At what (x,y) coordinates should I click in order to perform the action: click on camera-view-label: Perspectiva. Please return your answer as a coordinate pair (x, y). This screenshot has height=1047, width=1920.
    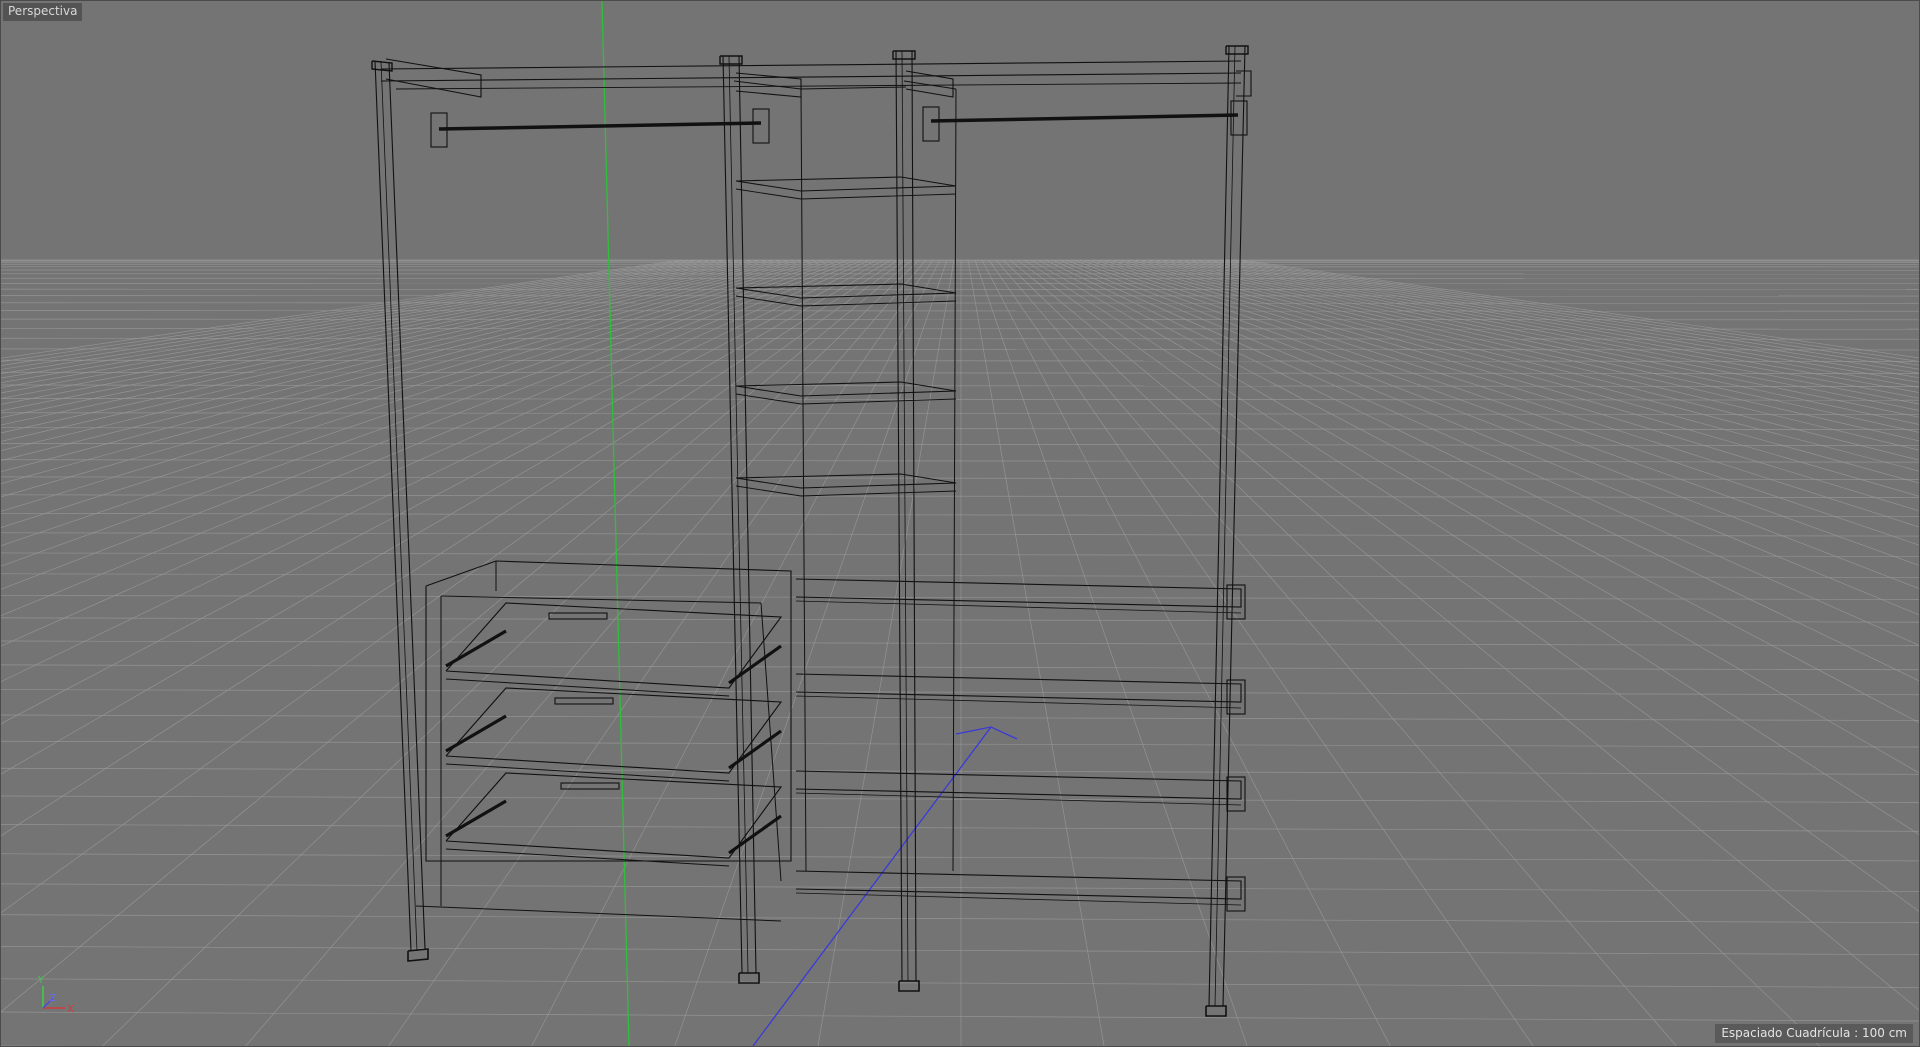
    Looking at the image, I should click on (43, 12).